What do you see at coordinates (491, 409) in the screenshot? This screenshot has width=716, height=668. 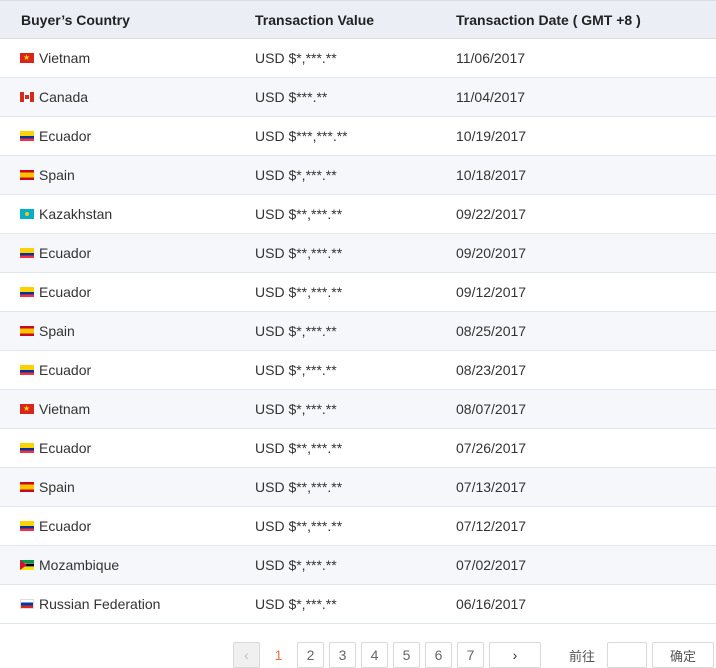 I see `transaction-date: 08/07/2017` at bounding box center [491, 409].